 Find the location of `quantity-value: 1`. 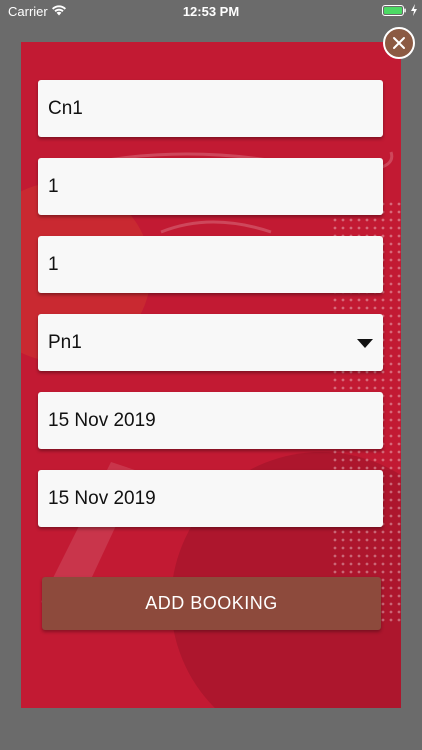

quantity-value: 1 is located at coordinates (53, 186).